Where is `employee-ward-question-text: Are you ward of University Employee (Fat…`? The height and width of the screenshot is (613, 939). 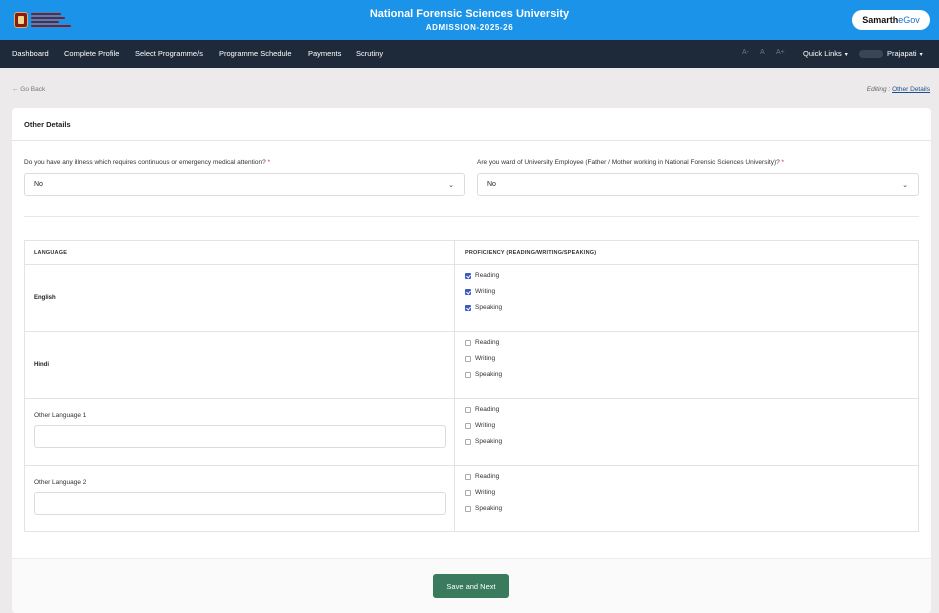
employee-ward-question-text: Are you ward of University Employee (Fat… is located at coordinates (628, 162).